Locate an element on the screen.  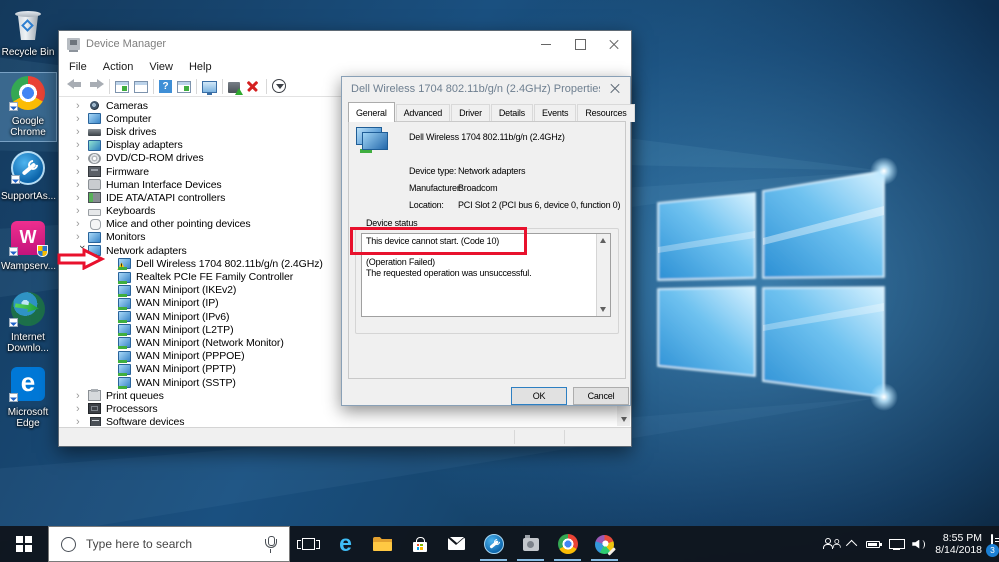
taskbar-store is located at coordinates (419, 544).